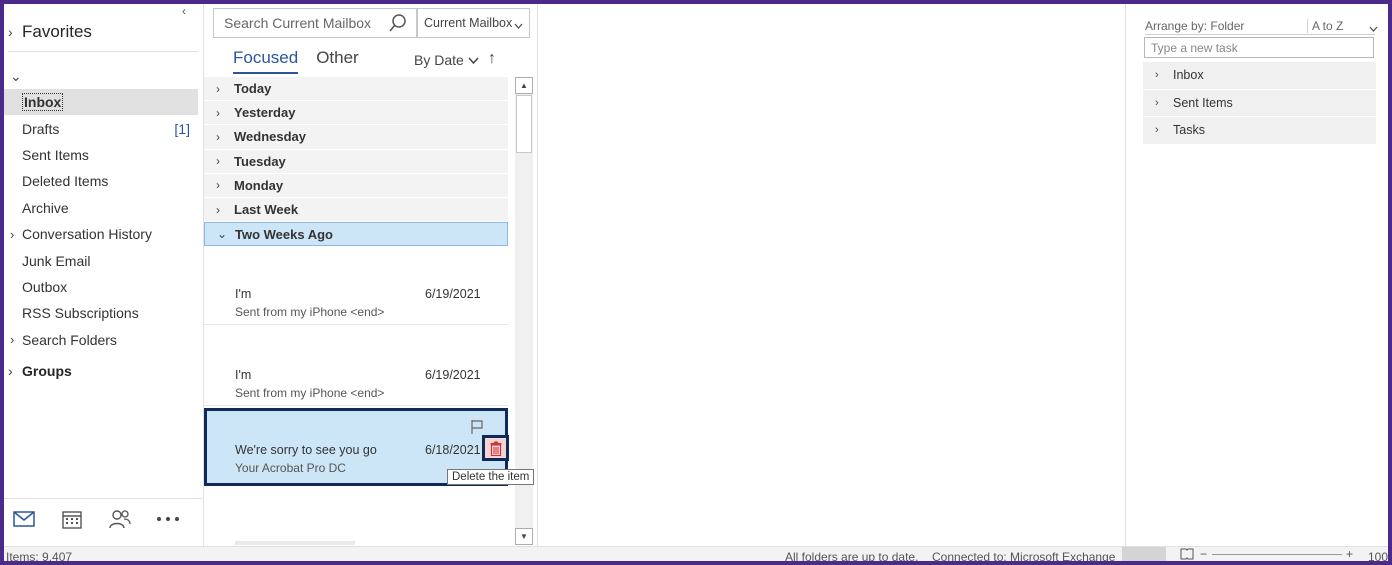 This screenshot has height=565, width=1392. I want to click on group-header-two-weeks-ago: ⌄ Two Weeks Ago, so click(356, 234).